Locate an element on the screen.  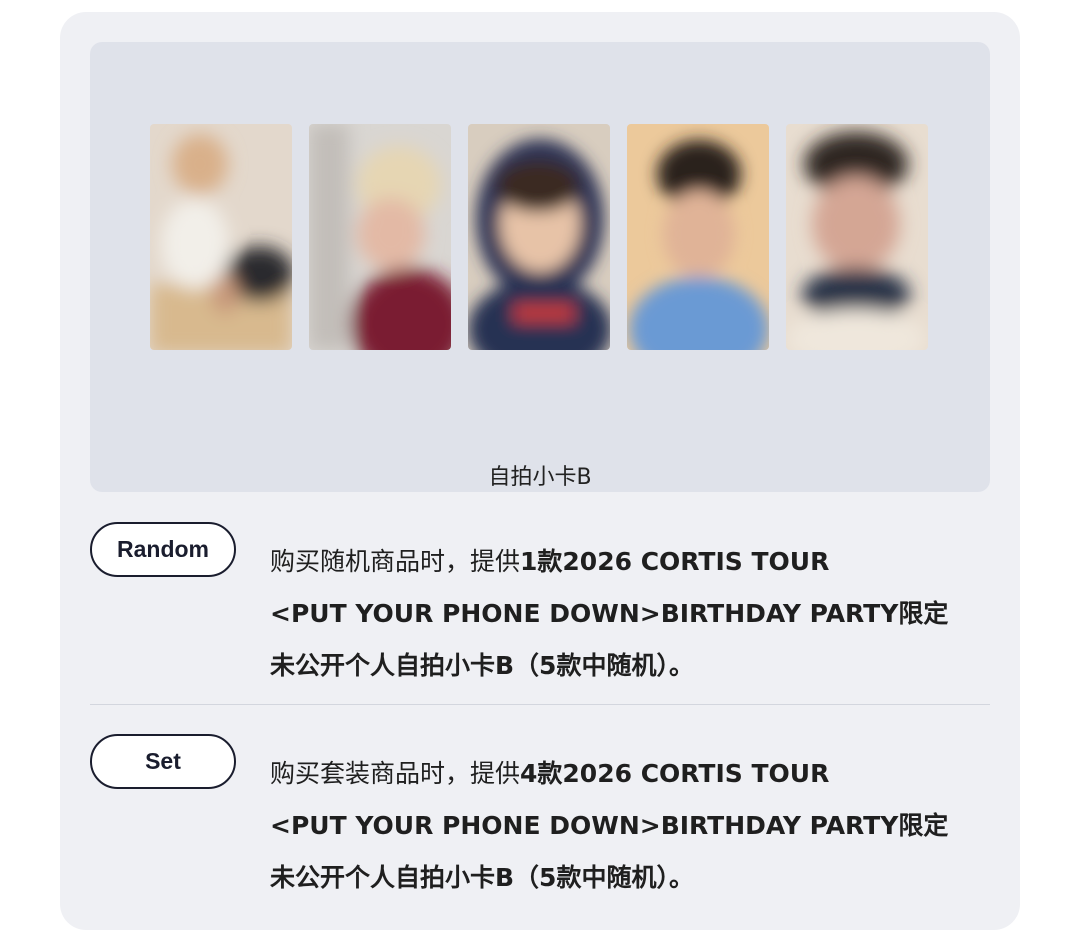
desc-lead: 购买套装商品时，提供 is located at coordinates (395, 773).